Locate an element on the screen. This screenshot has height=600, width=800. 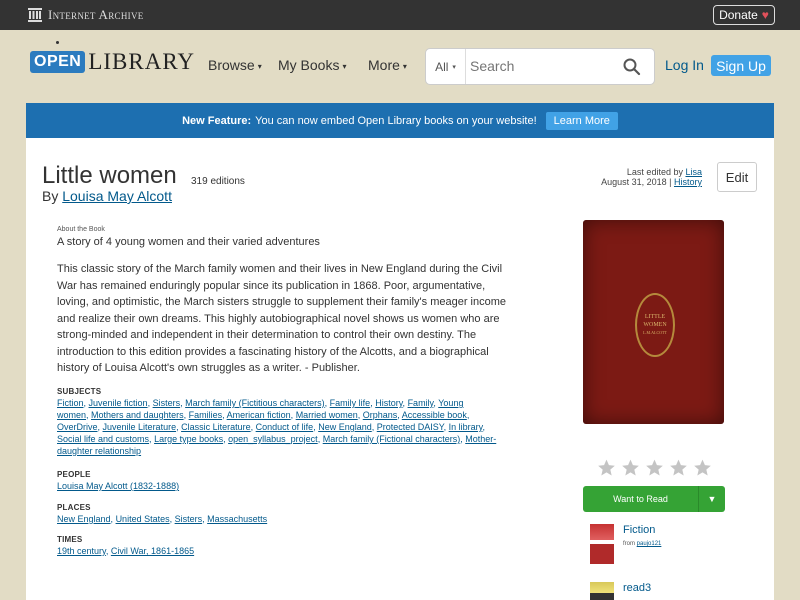
search-scope-select: All ▾ is located at coordinates (446, 66).